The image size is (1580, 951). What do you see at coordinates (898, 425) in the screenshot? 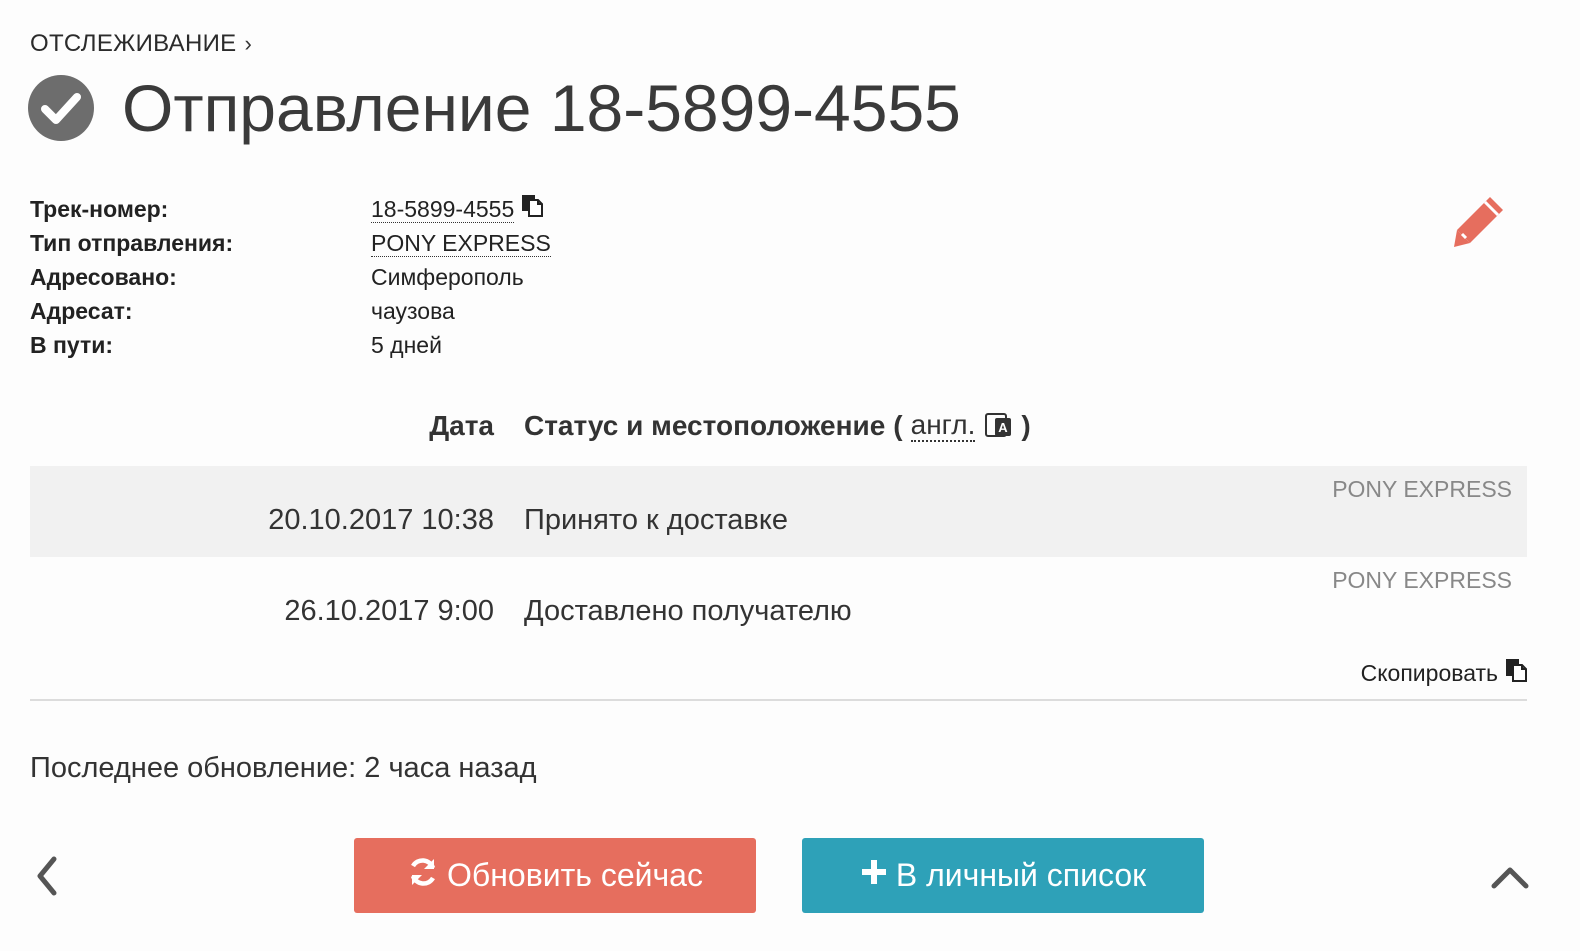
I see `paren-open: (` at bounding box center [898, 425].